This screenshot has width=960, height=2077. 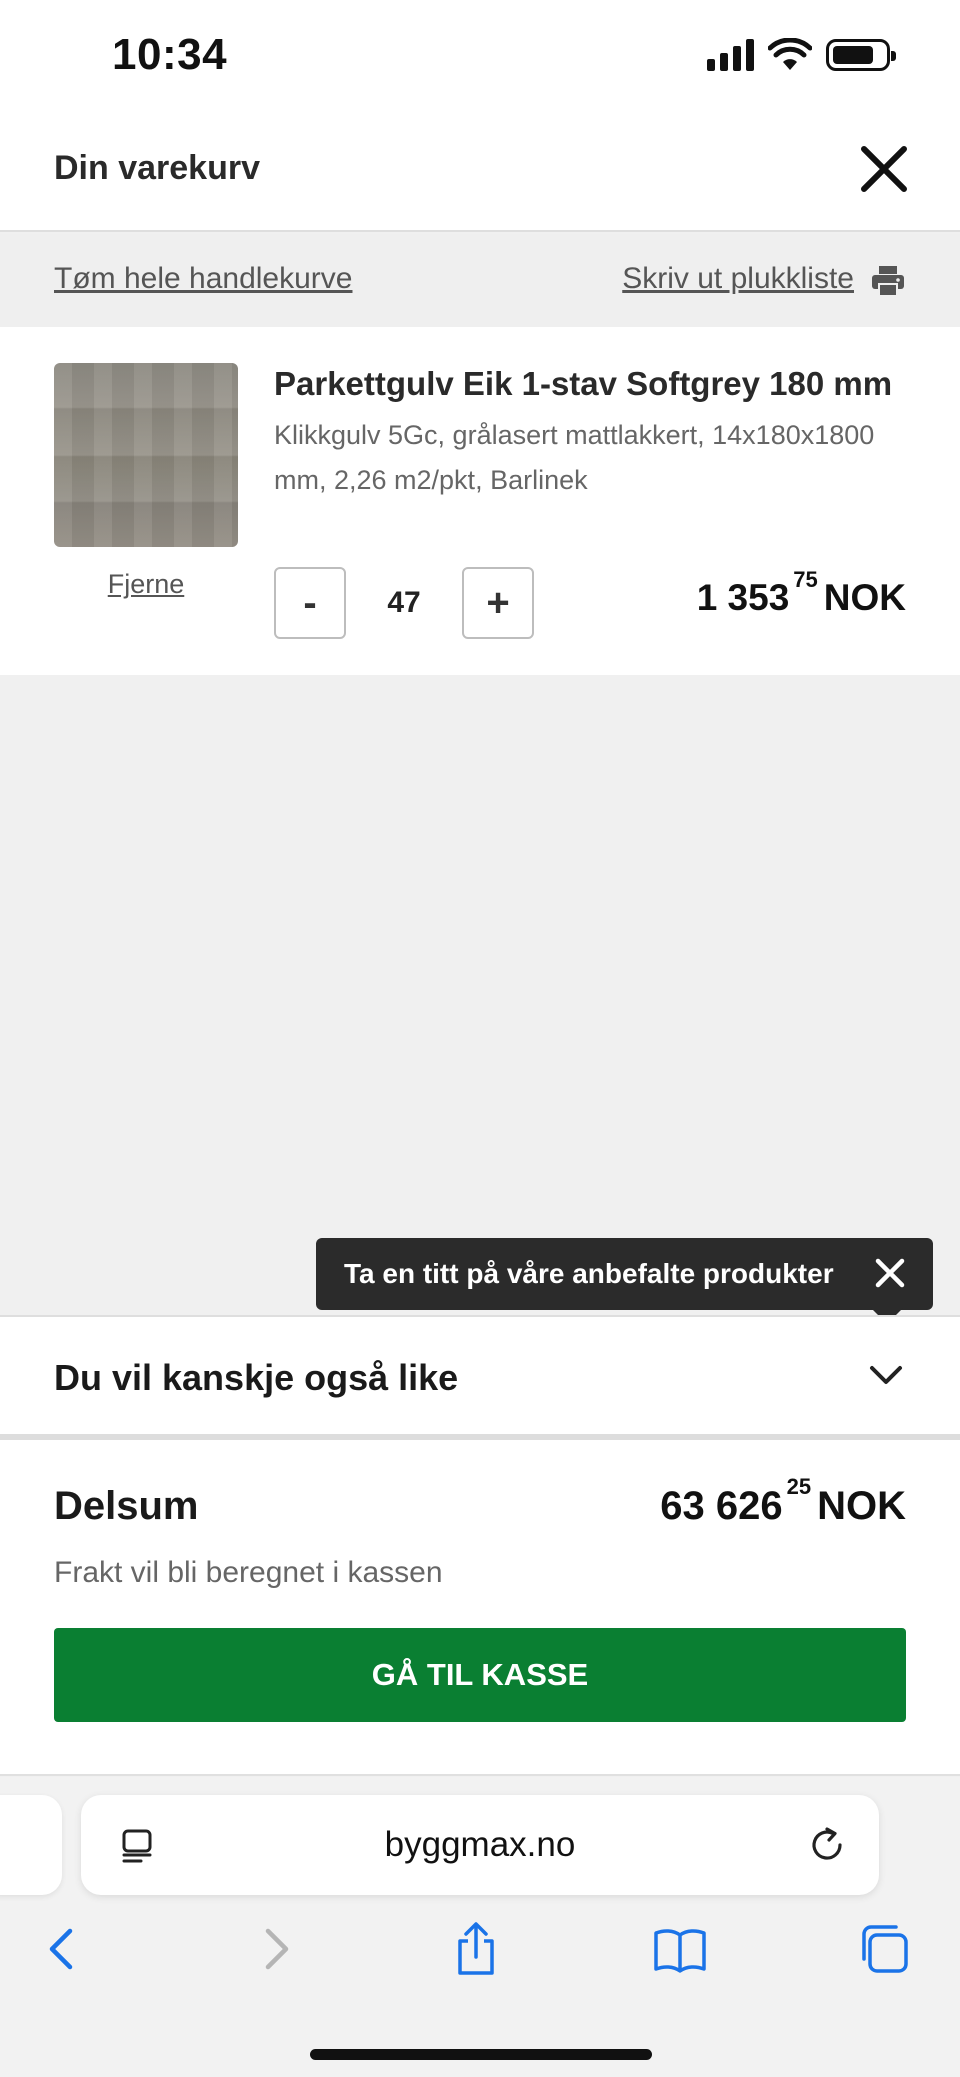 I want to click on subtotal-price-main: 63 626, so click(x=721, y=1506).